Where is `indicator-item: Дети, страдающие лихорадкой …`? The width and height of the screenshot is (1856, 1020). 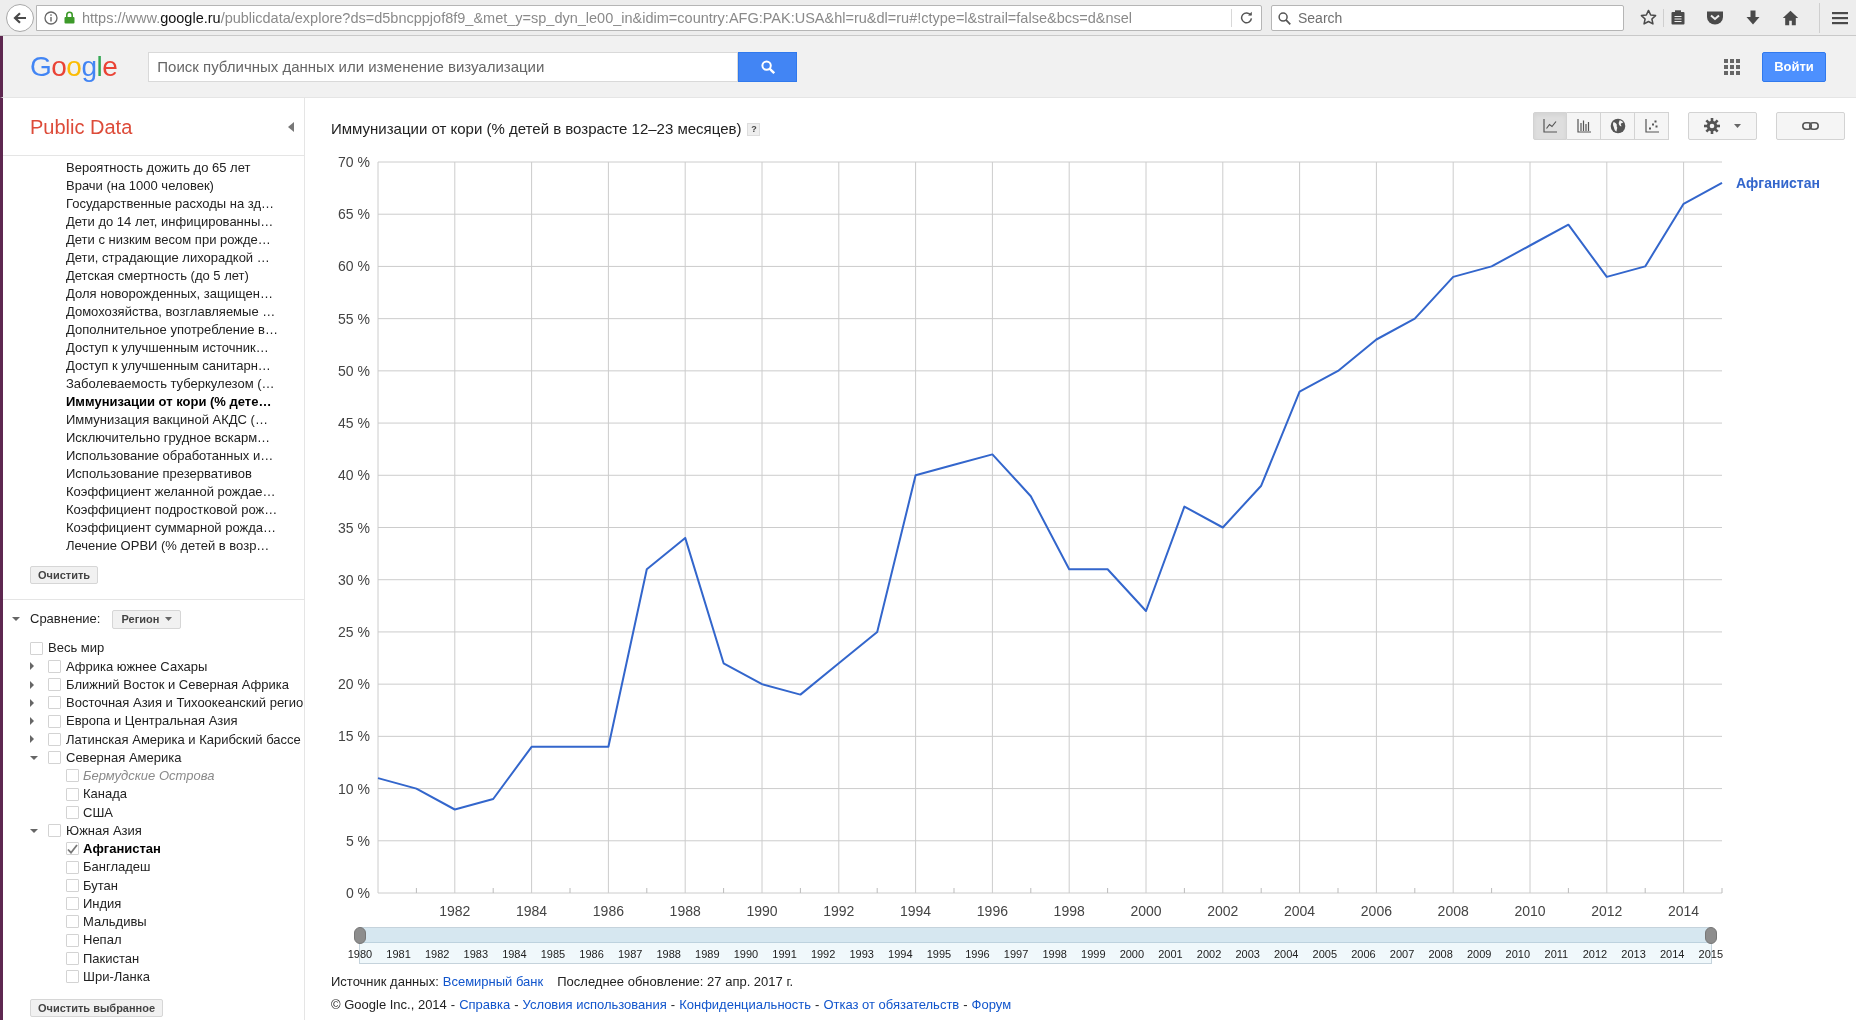
indicator-item: Дети, страдающие лихорадкой … is located at coordinates (168, 258).